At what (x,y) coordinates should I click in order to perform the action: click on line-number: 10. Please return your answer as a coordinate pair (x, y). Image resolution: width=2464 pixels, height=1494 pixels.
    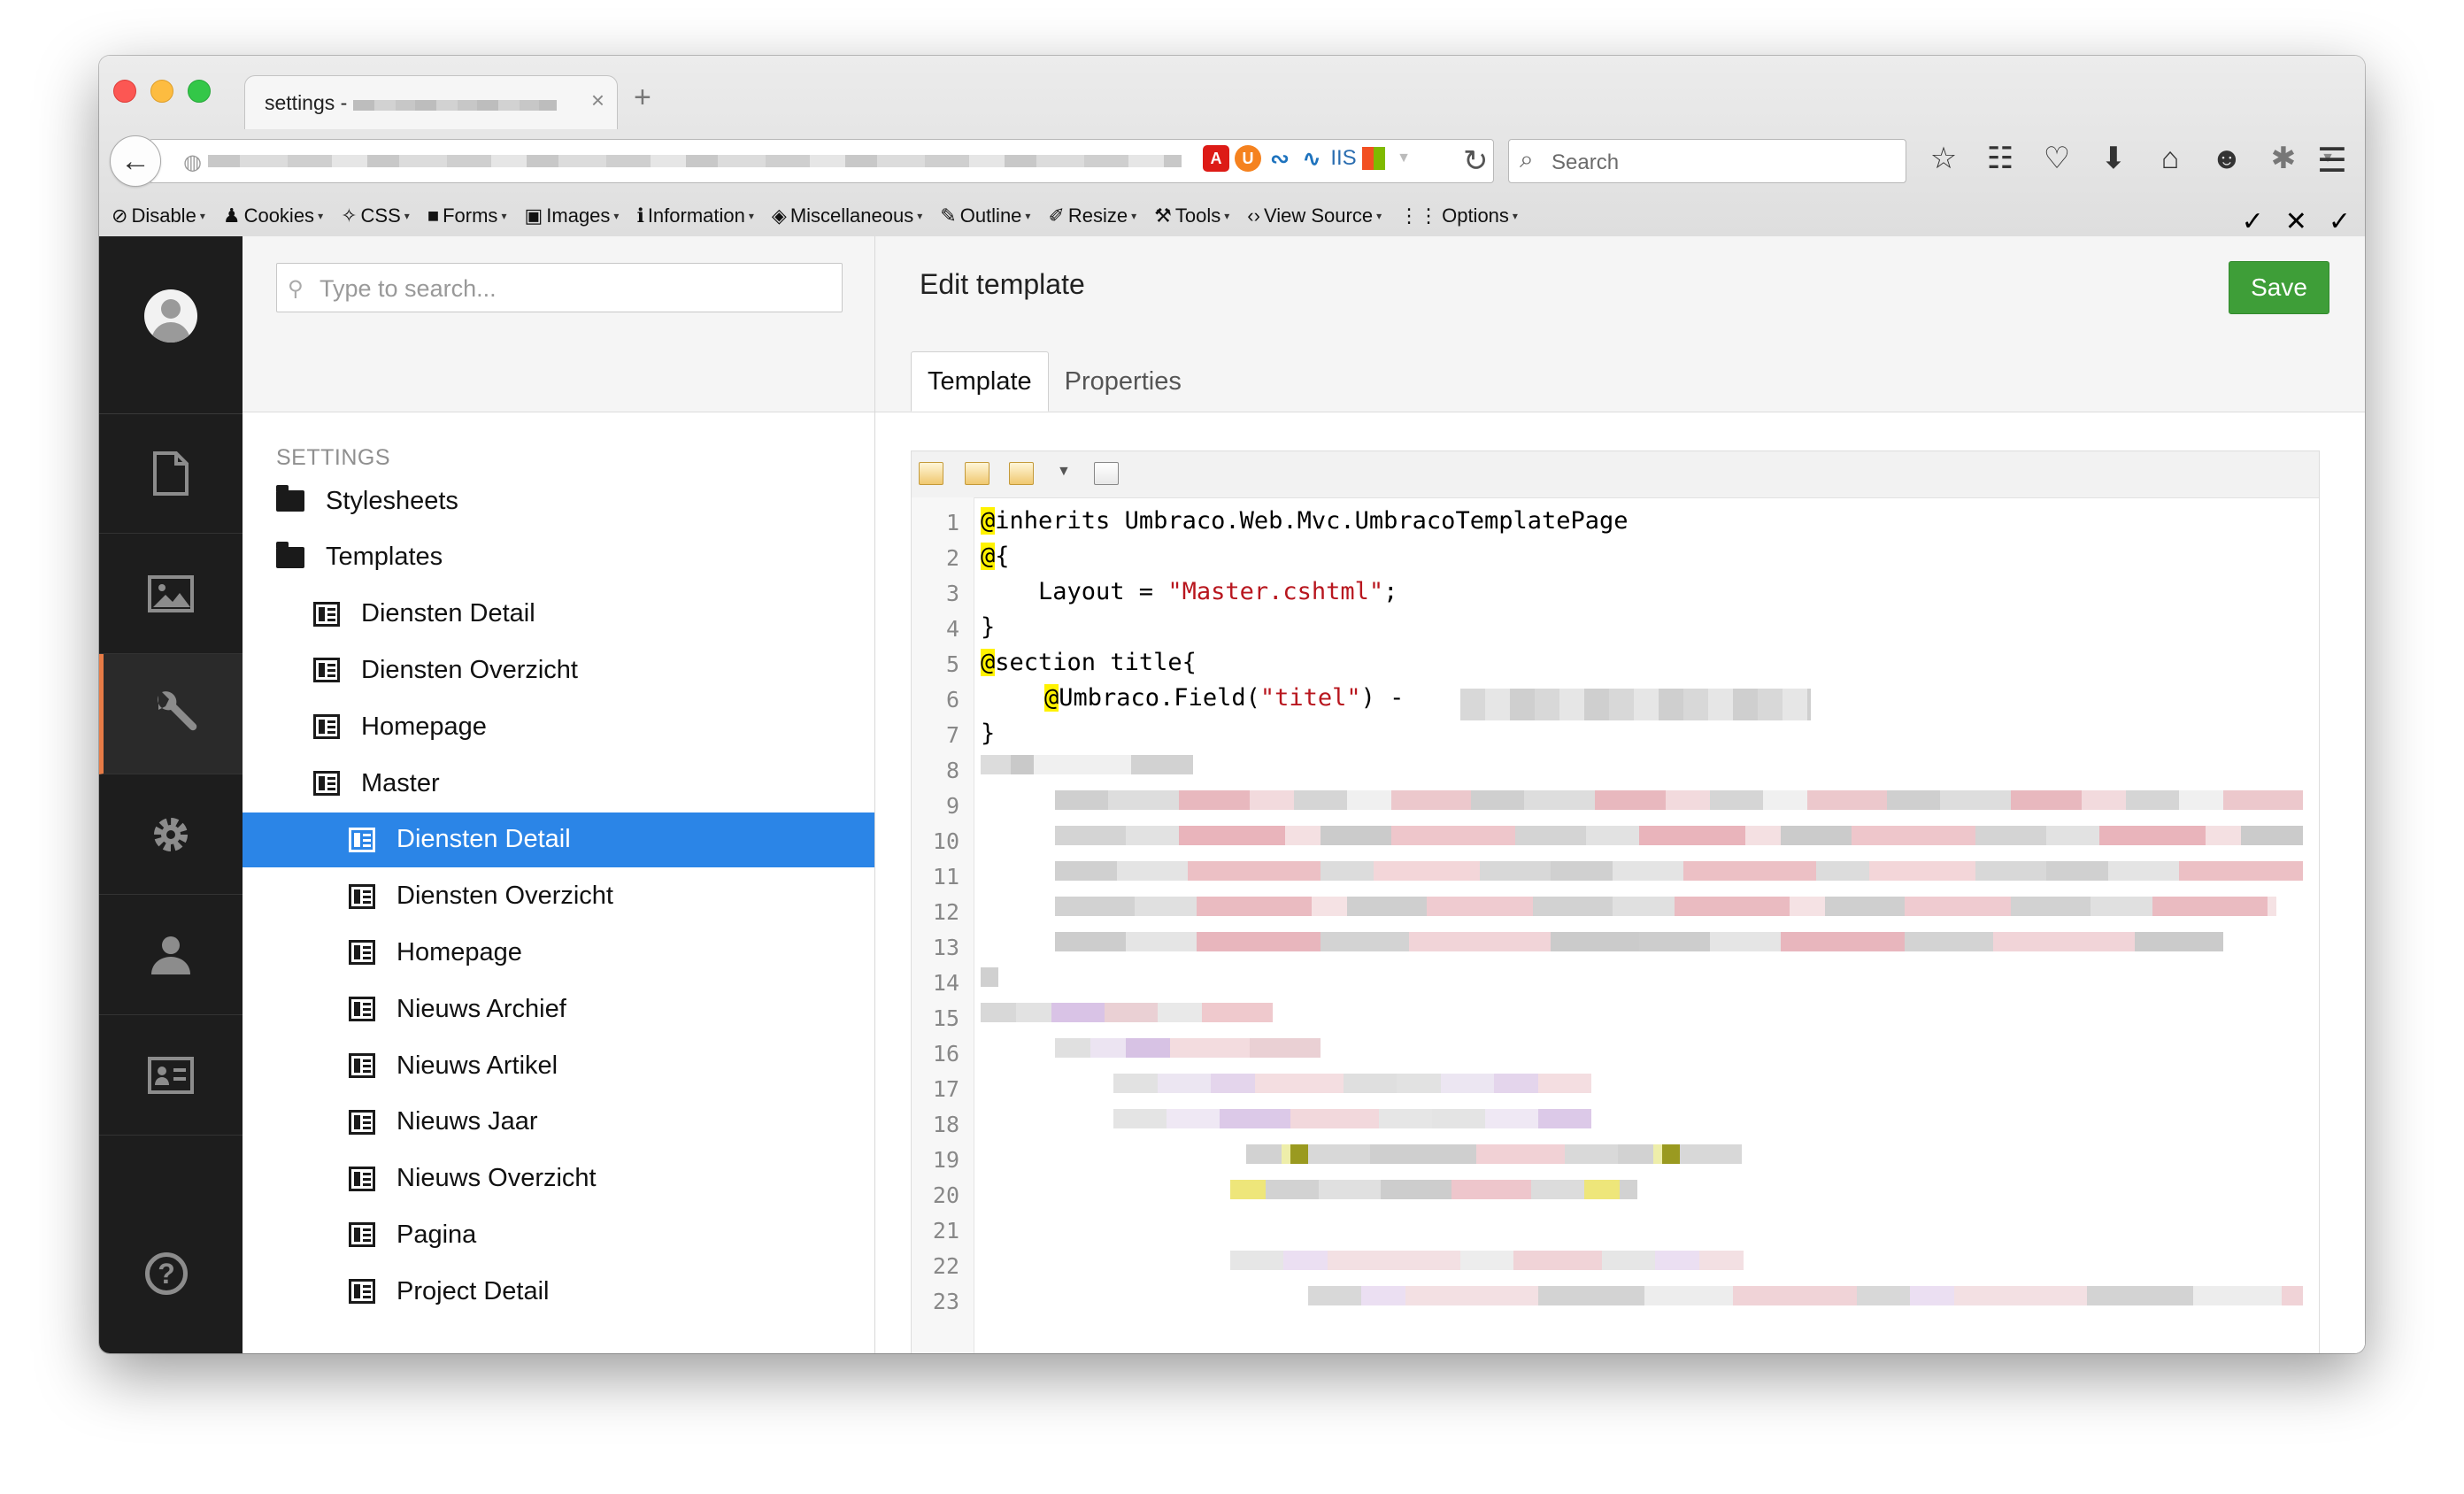
    Looking at the image, I should click on (945, 841).